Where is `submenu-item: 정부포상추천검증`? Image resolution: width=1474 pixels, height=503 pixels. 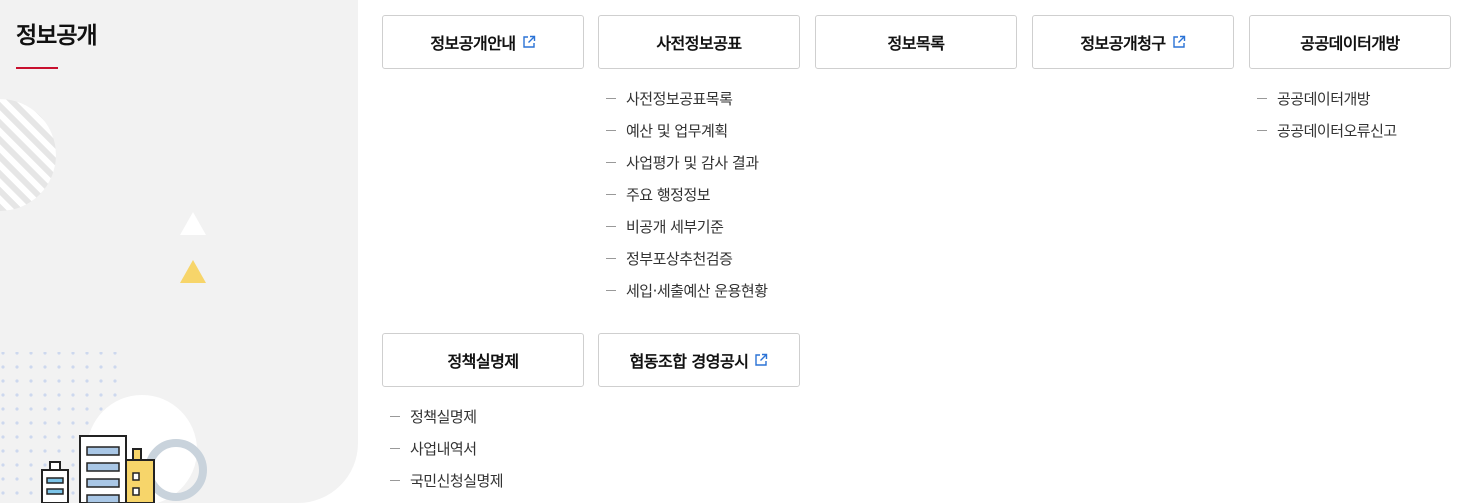
submenu-item: 정부포상추천검증 is located at coordinates (687, 258).